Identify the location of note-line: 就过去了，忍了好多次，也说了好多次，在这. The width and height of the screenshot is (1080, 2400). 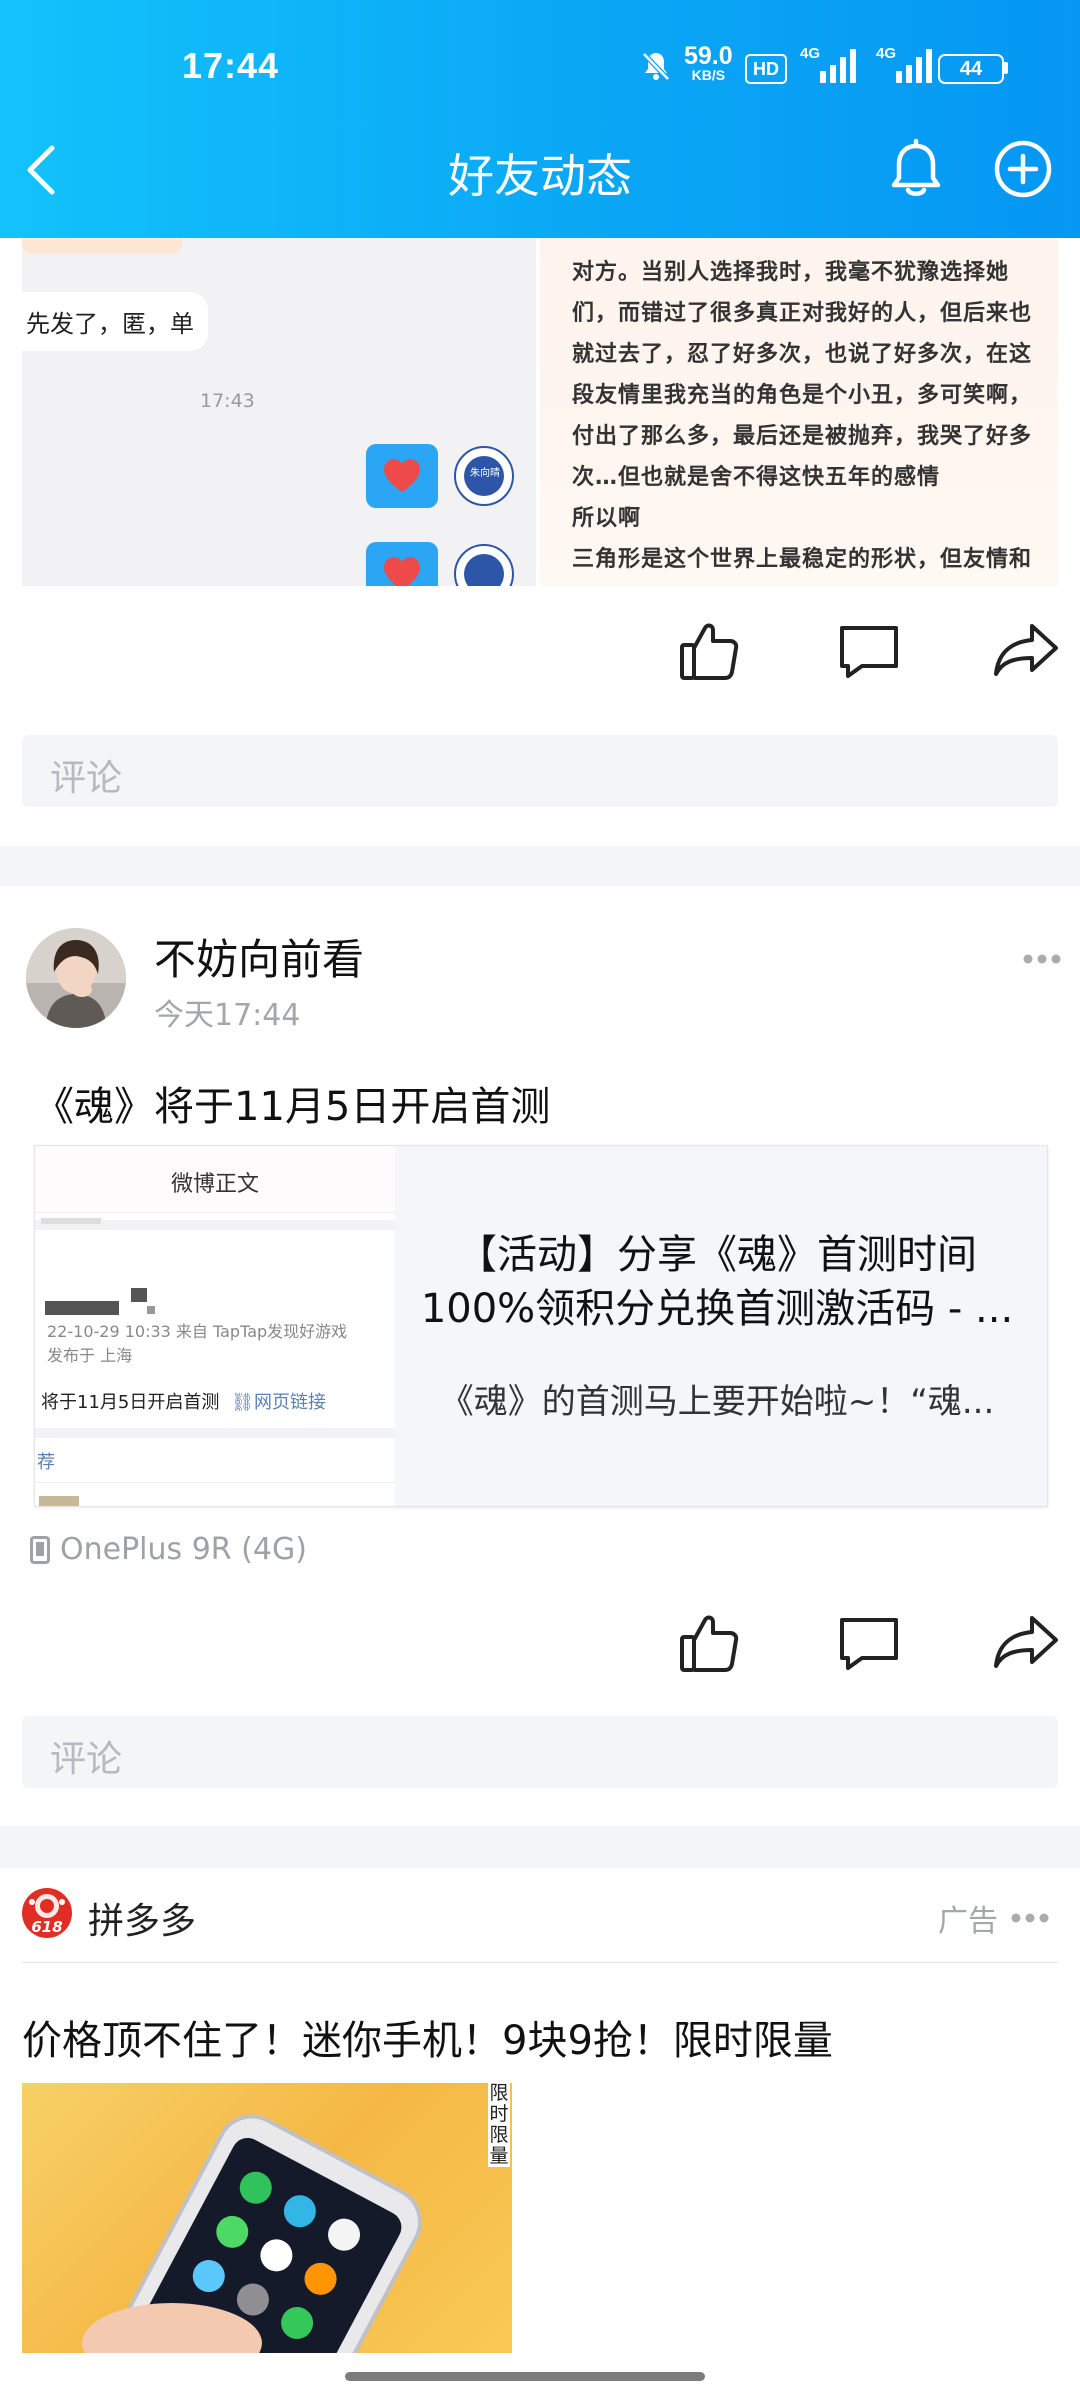
(802, 354).